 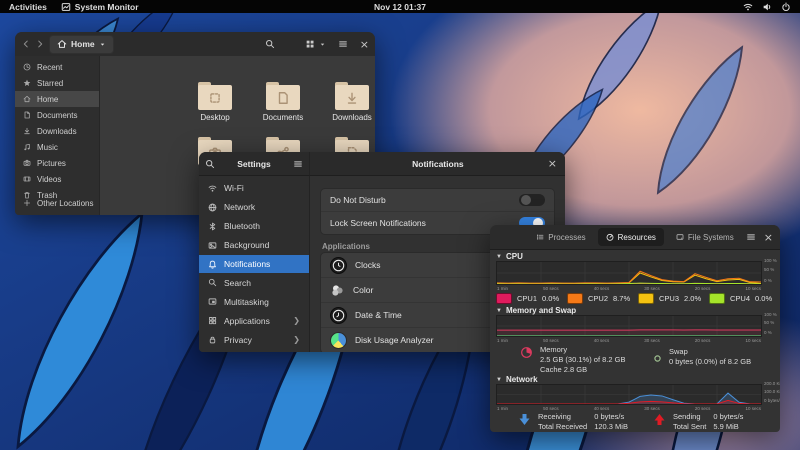 What do you see at coordinates (635, 298) in the screenshot?
I see `cpu-legend: CPU1 0.0% CPU2 8.7% CPU3 2.0% CPU4 0.0%` at bounding box center [635, 298].